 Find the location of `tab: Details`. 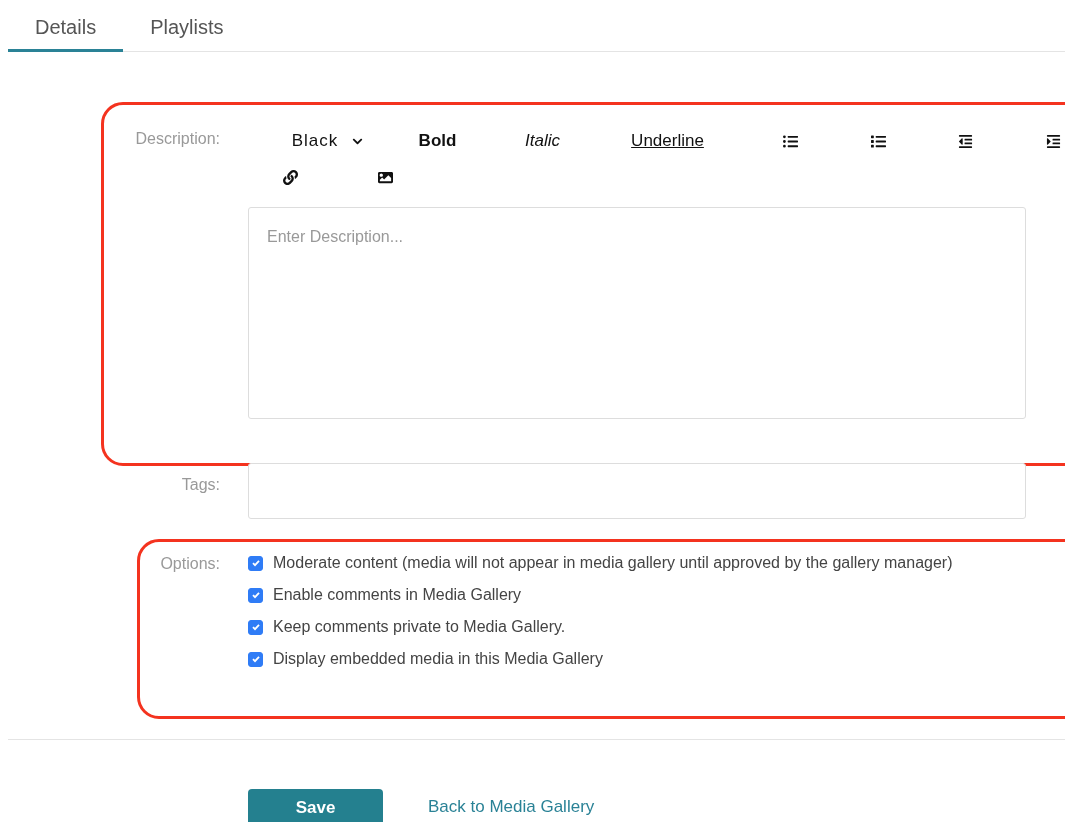

tab: Details is located at coordinates (66, 26).